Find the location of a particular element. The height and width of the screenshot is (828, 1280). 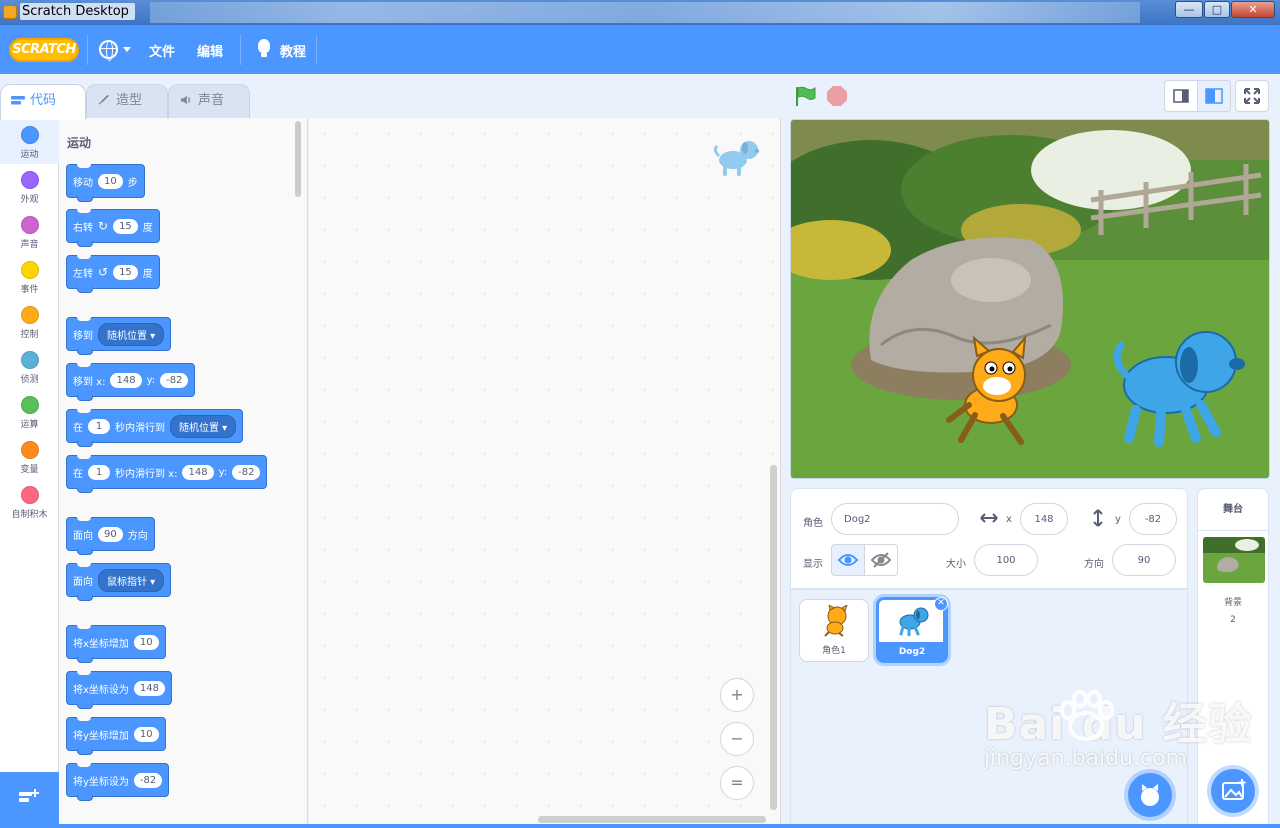

change-y-input: 10 is located at coordinates (146, 734).